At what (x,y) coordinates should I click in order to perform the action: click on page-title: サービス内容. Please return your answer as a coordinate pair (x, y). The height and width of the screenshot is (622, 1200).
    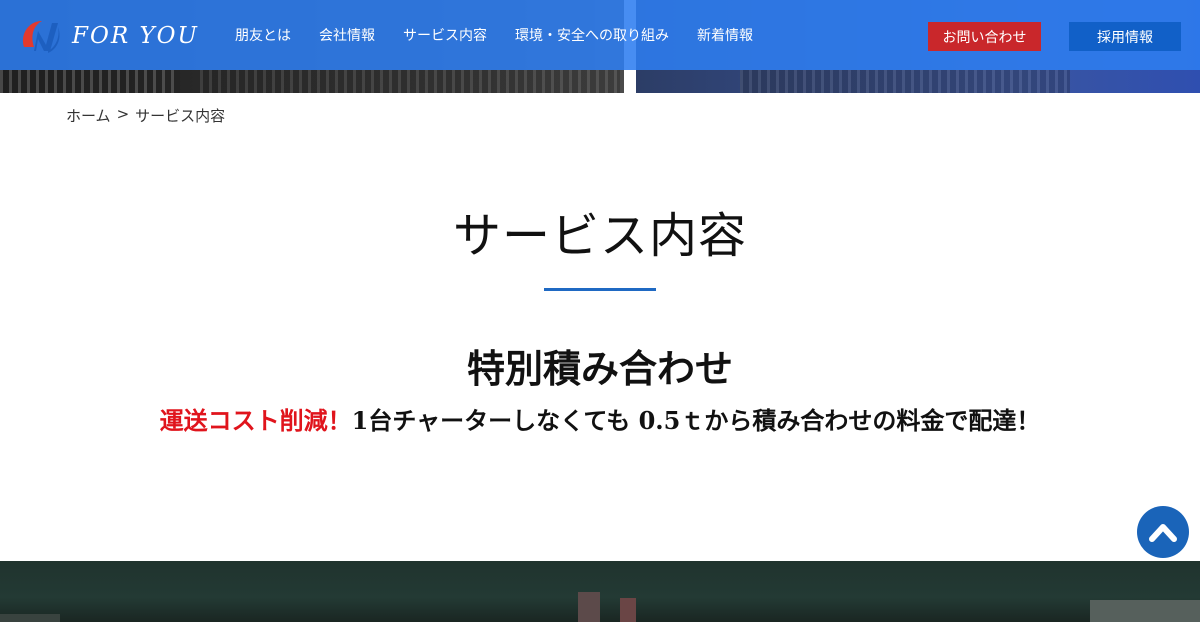
    Looking at the image, I should click on (599, 236).